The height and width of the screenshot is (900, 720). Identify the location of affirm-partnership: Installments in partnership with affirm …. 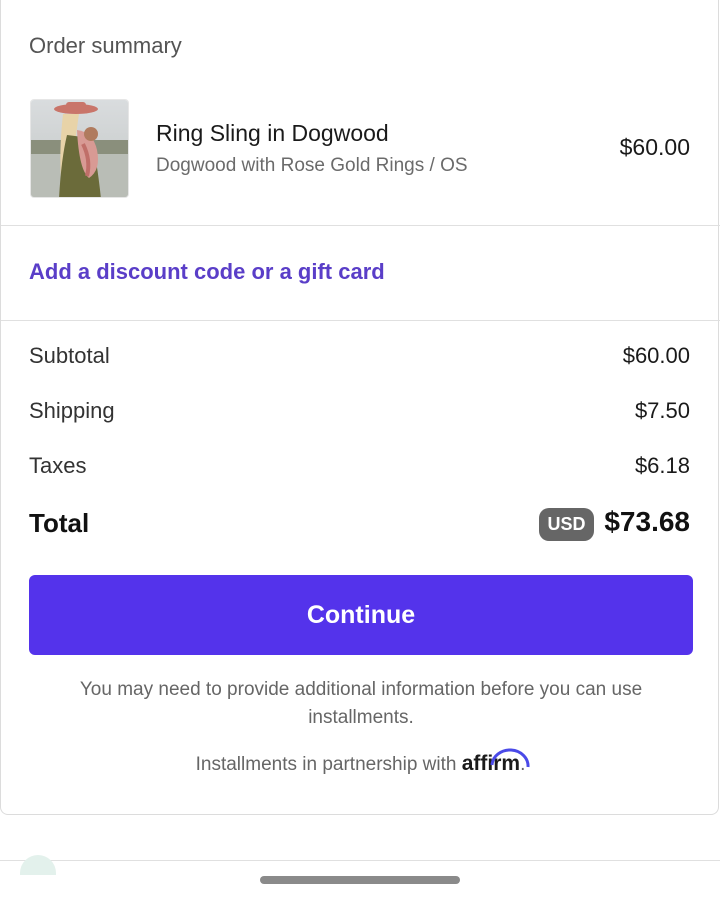
(360, 762).